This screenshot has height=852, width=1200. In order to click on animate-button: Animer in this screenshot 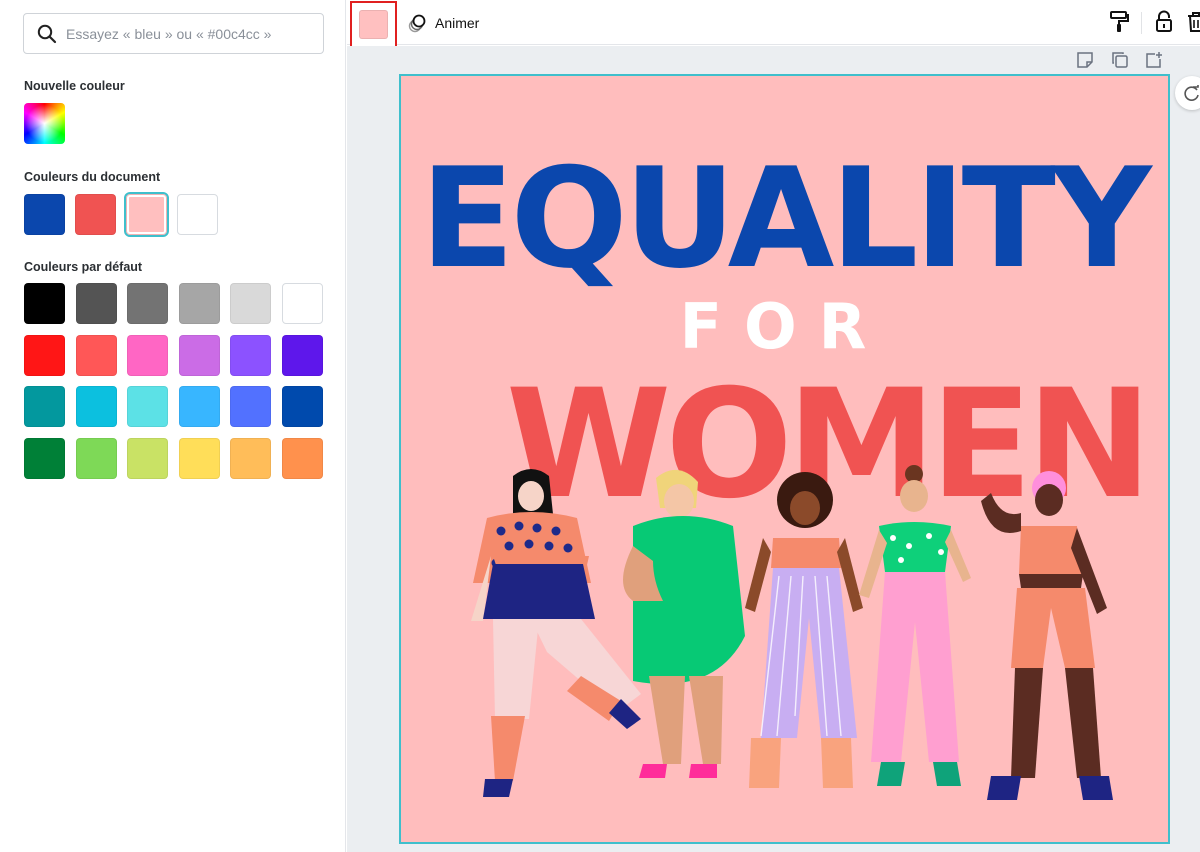, I will do `click(443, 23)`.